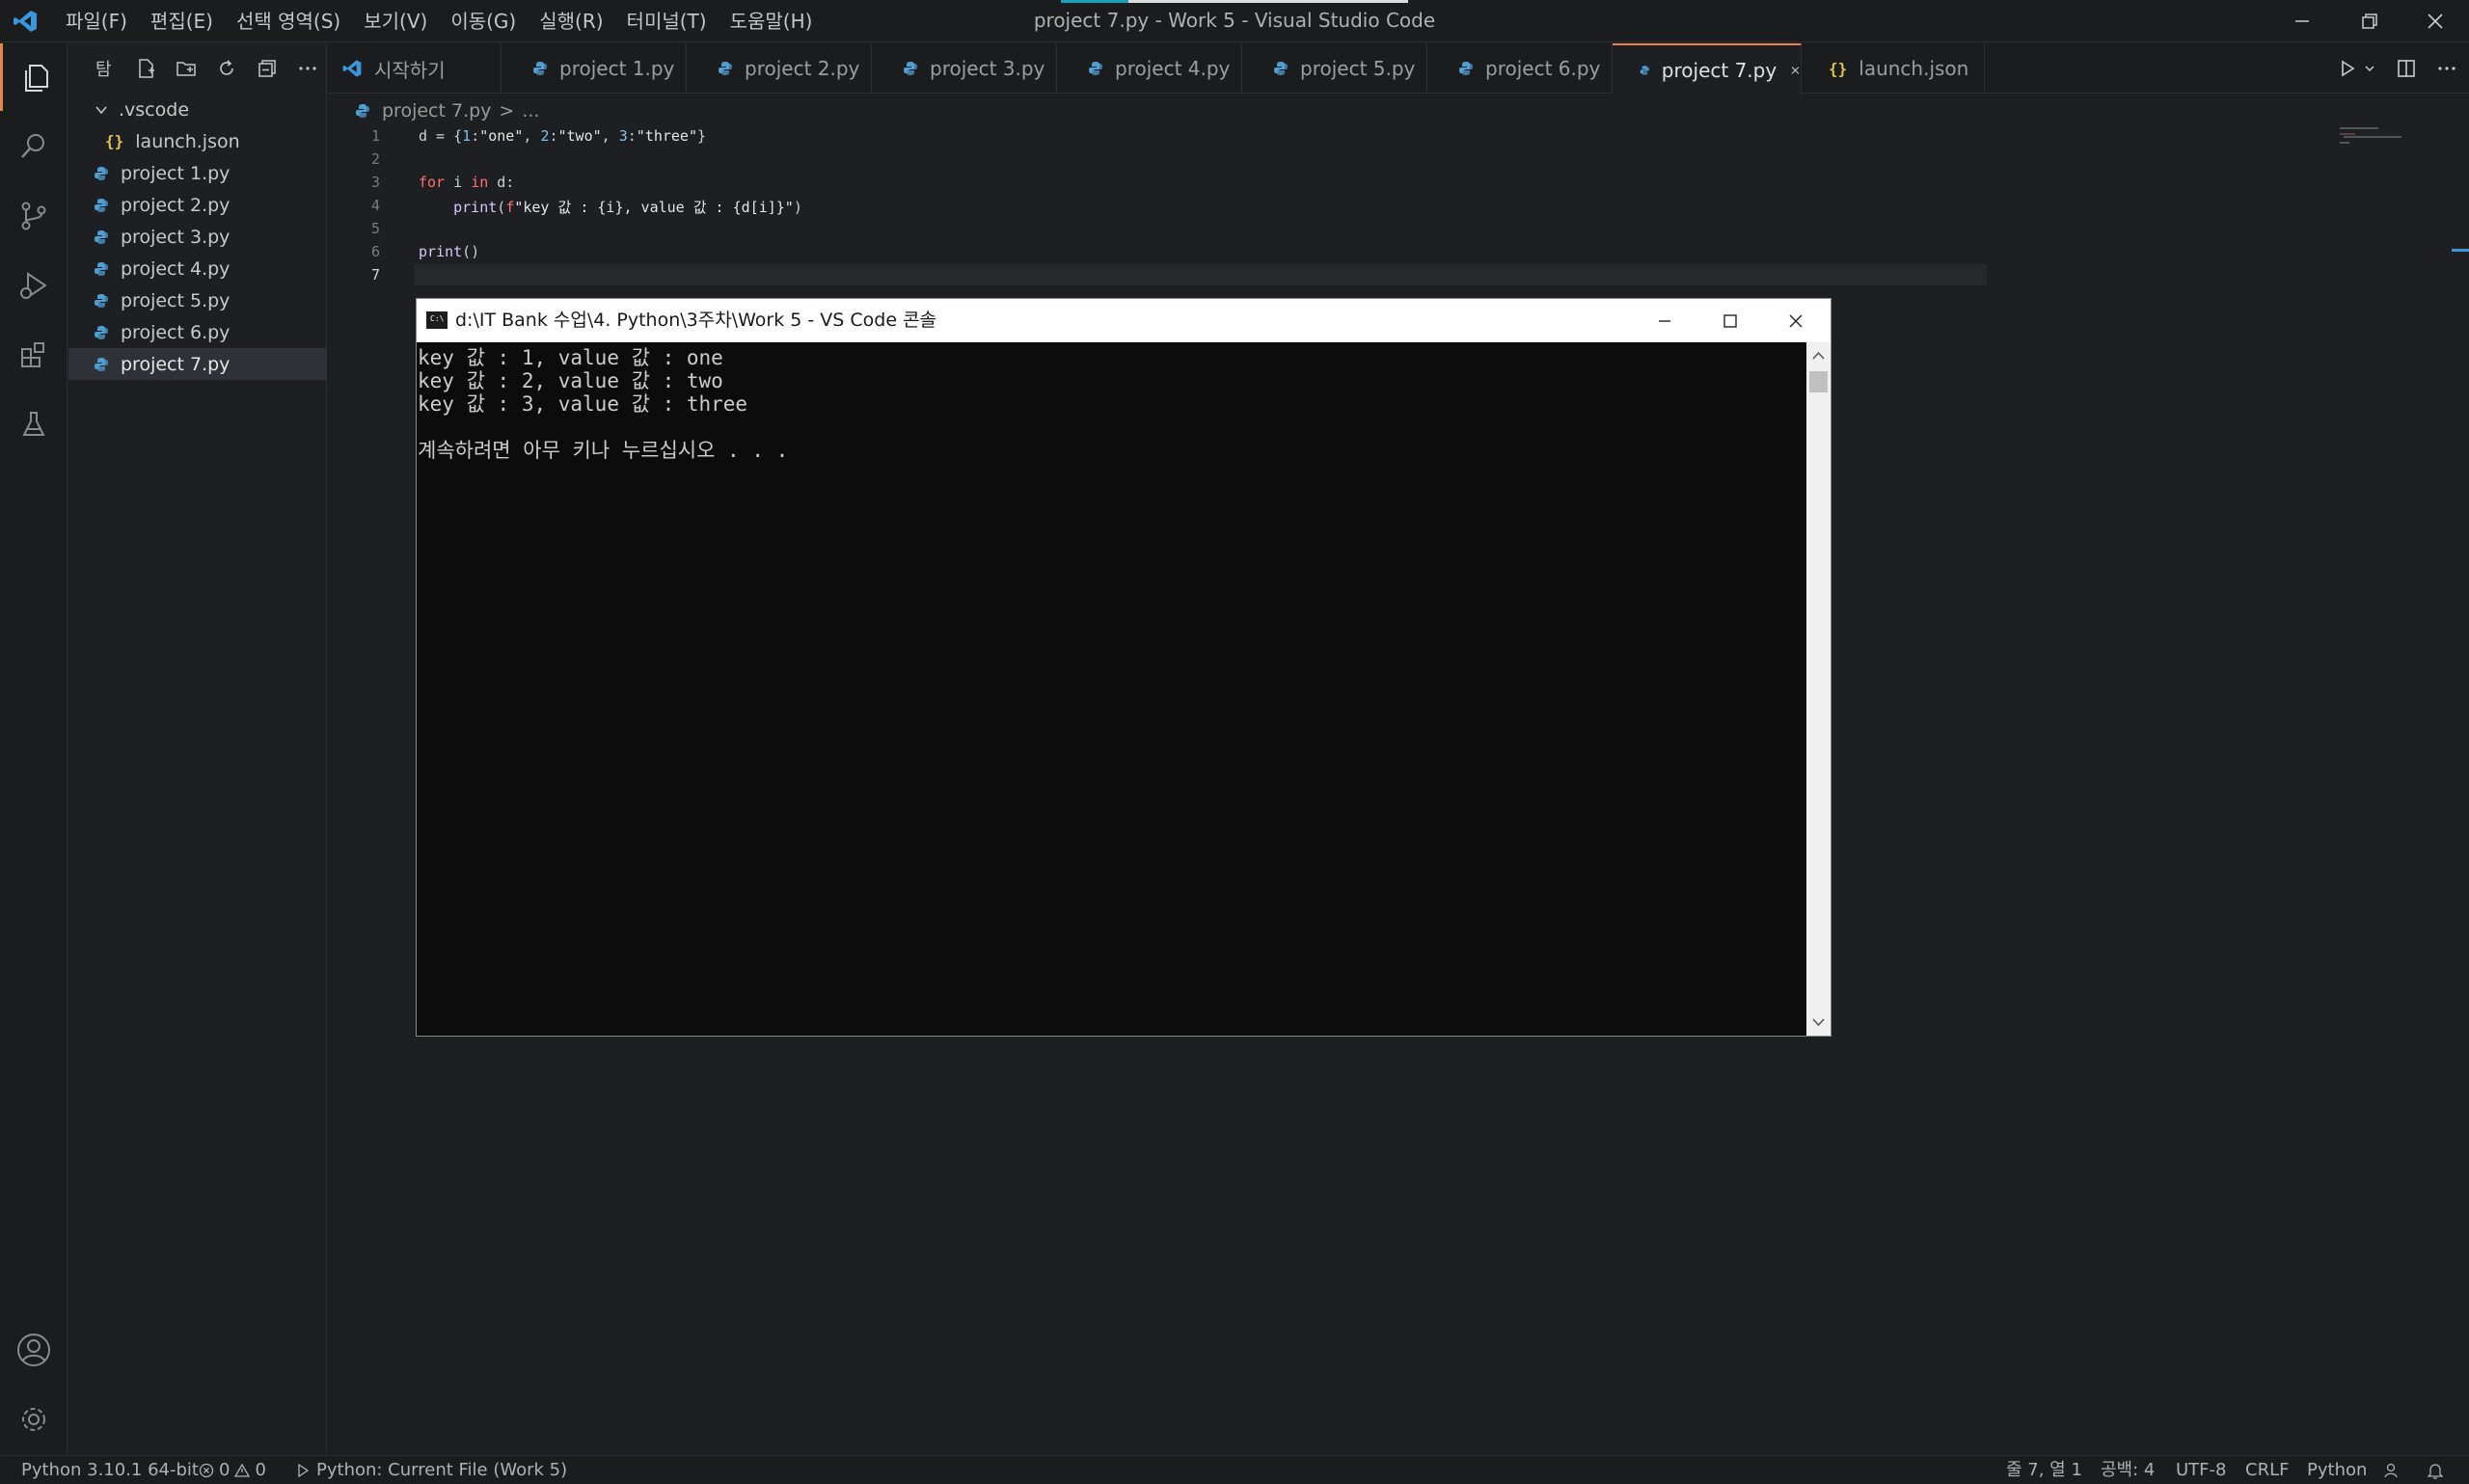  Describe the element at coordinates (2446, 68) in the screenshot. I see `more-actions-icon` at that location.